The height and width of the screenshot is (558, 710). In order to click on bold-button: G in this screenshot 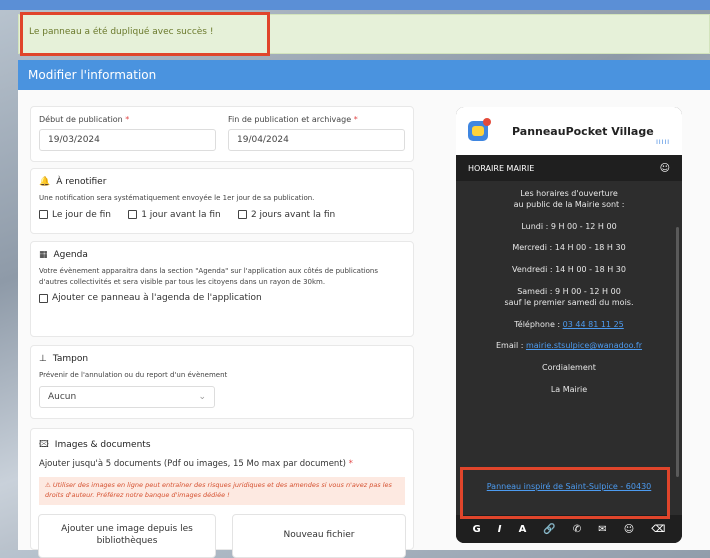, I will do `click(477, 529)`.